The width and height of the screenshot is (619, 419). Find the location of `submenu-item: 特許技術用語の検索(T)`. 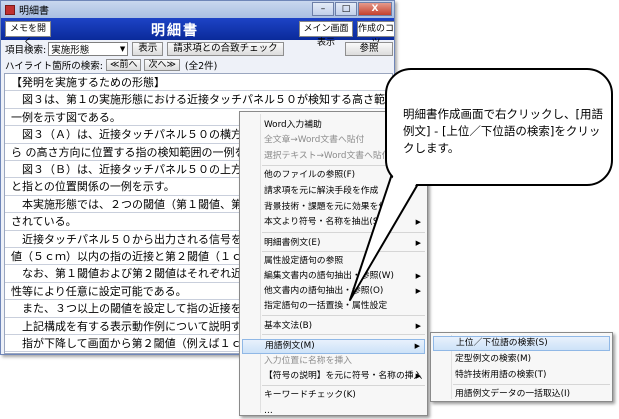

submenu-item: 特許技術用語の検索(T) is located at coordinates (521, 375).